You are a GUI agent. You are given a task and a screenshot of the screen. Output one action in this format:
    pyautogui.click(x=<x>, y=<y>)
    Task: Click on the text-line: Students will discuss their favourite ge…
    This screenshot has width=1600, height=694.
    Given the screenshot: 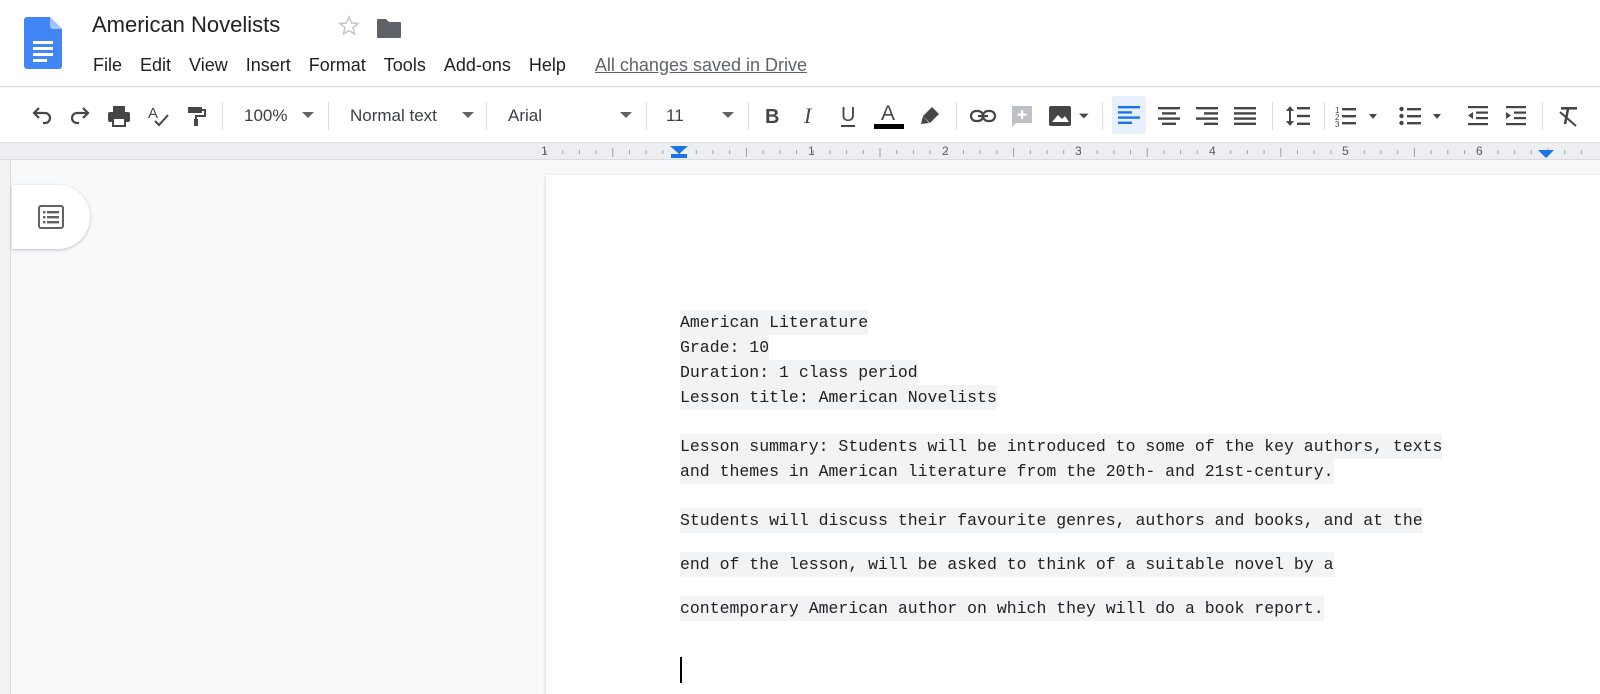 What is the action you would take?
    pyautogui.click(x=1051, y=520)
    